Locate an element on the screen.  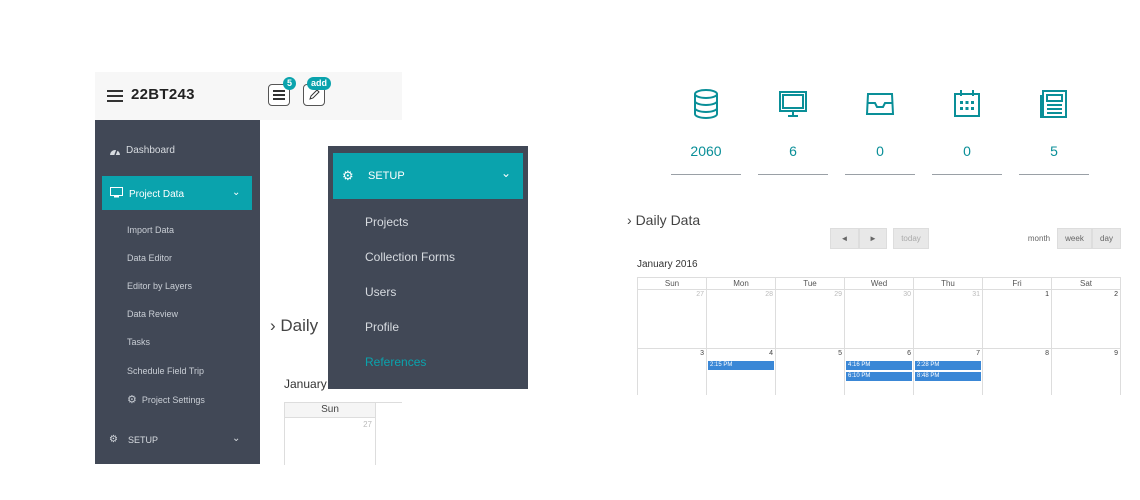
calendar-icon is located at coordinates (967, 103).